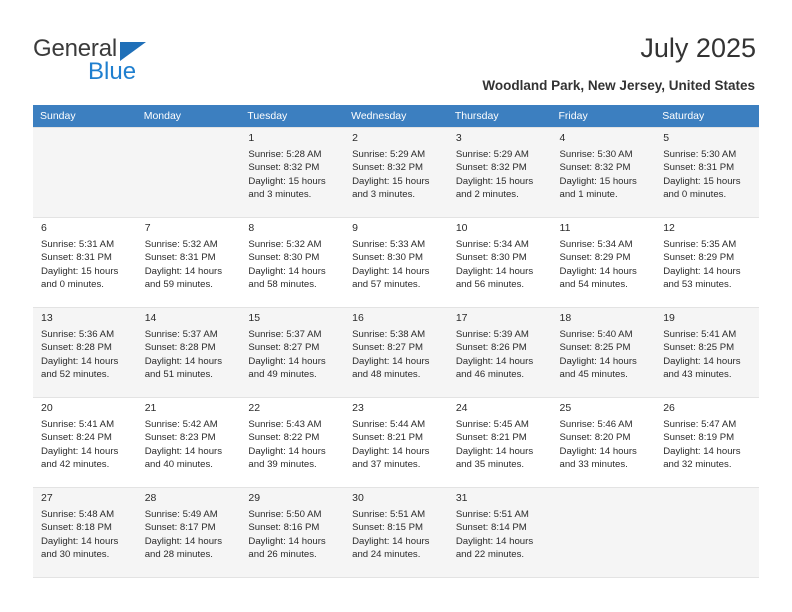  Describe the element at coordinates (699, 348) in the screenshot. I see `sunset-text: Sunset: 8:25 PM` at that location.